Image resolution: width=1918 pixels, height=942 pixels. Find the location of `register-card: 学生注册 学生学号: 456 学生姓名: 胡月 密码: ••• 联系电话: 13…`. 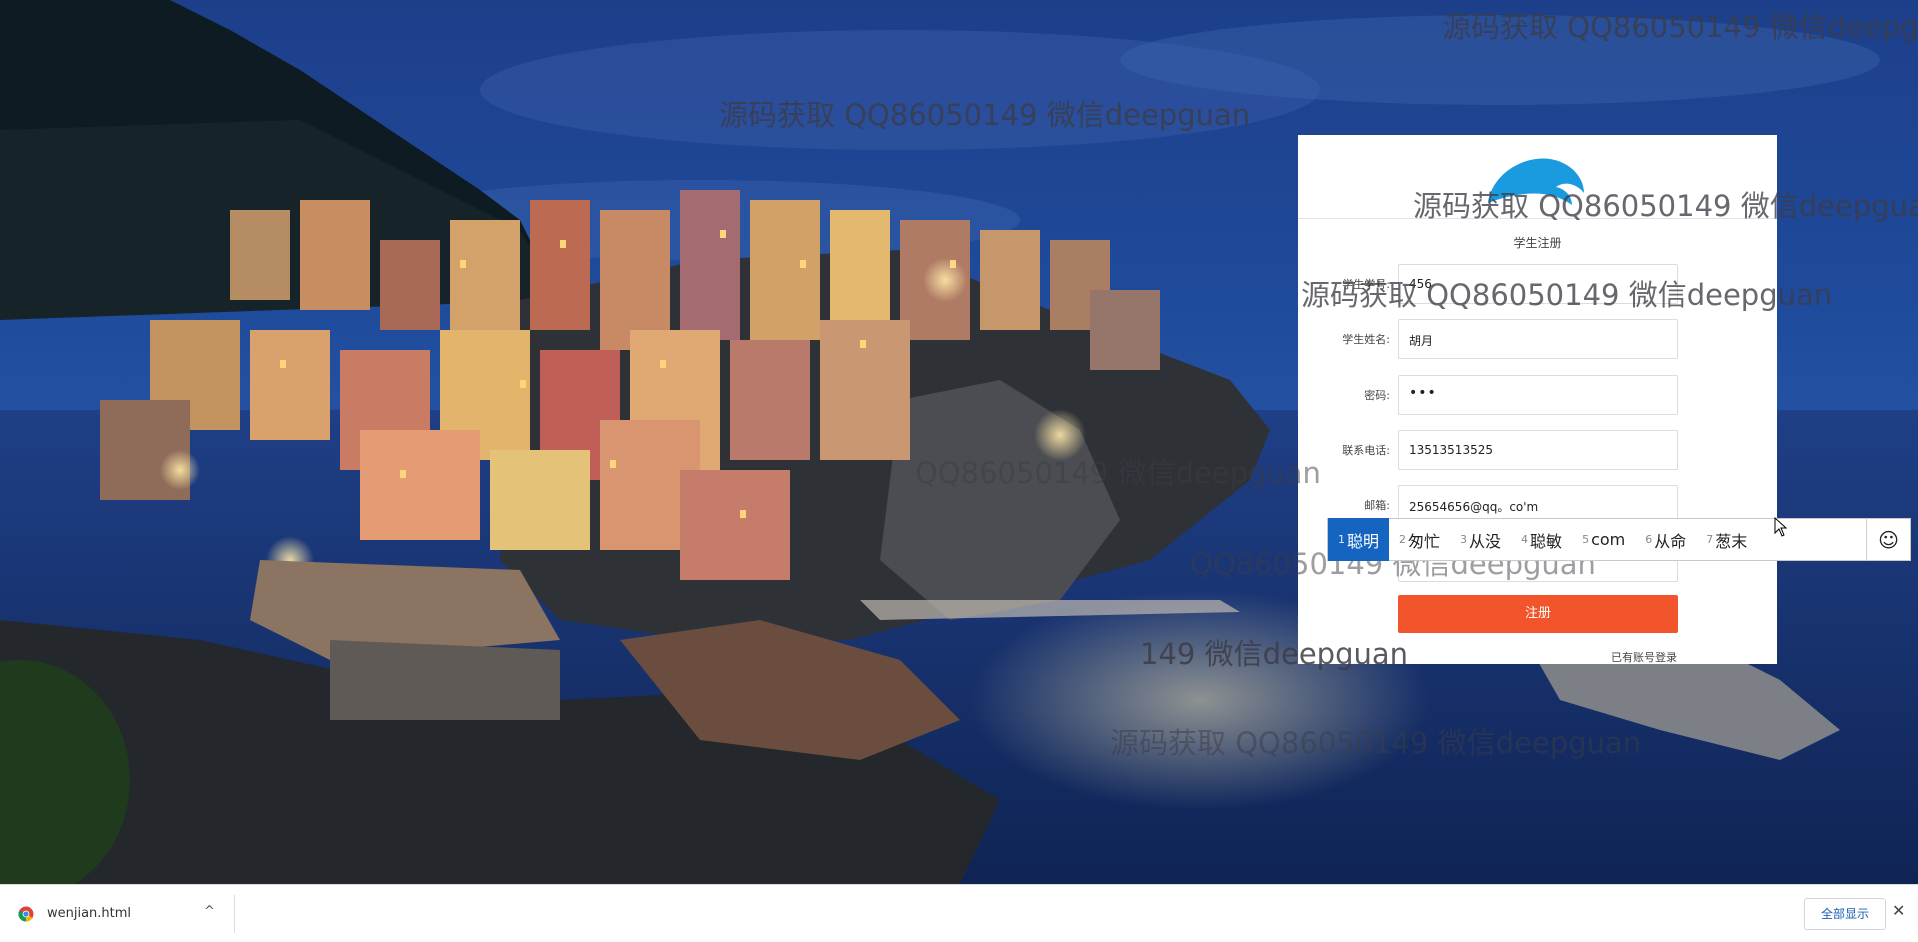

register-card: 学生注册 学生学号: 456 学生姓名: 胡月 密码: ••• 联系电话: 13… is located at coordinates (1537, 399).